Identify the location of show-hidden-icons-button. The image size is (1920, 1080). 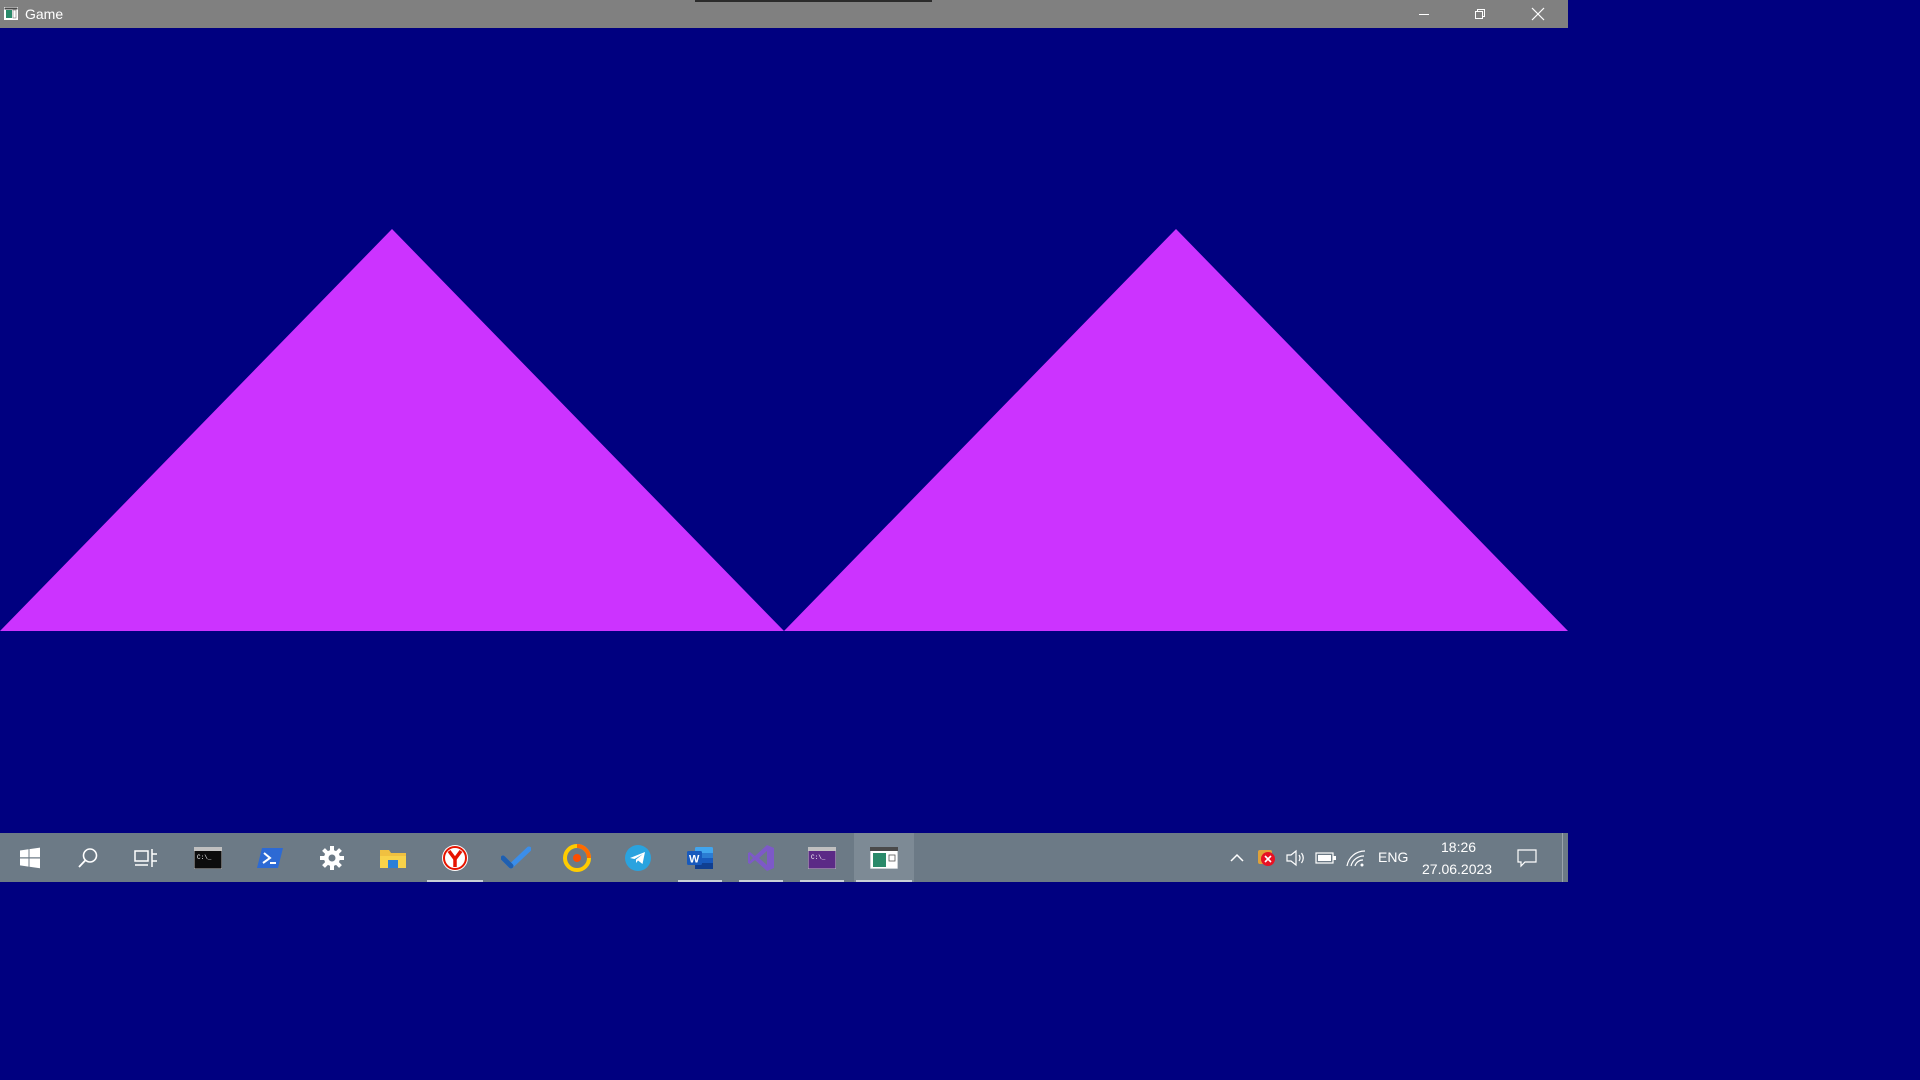
(1237, 858).